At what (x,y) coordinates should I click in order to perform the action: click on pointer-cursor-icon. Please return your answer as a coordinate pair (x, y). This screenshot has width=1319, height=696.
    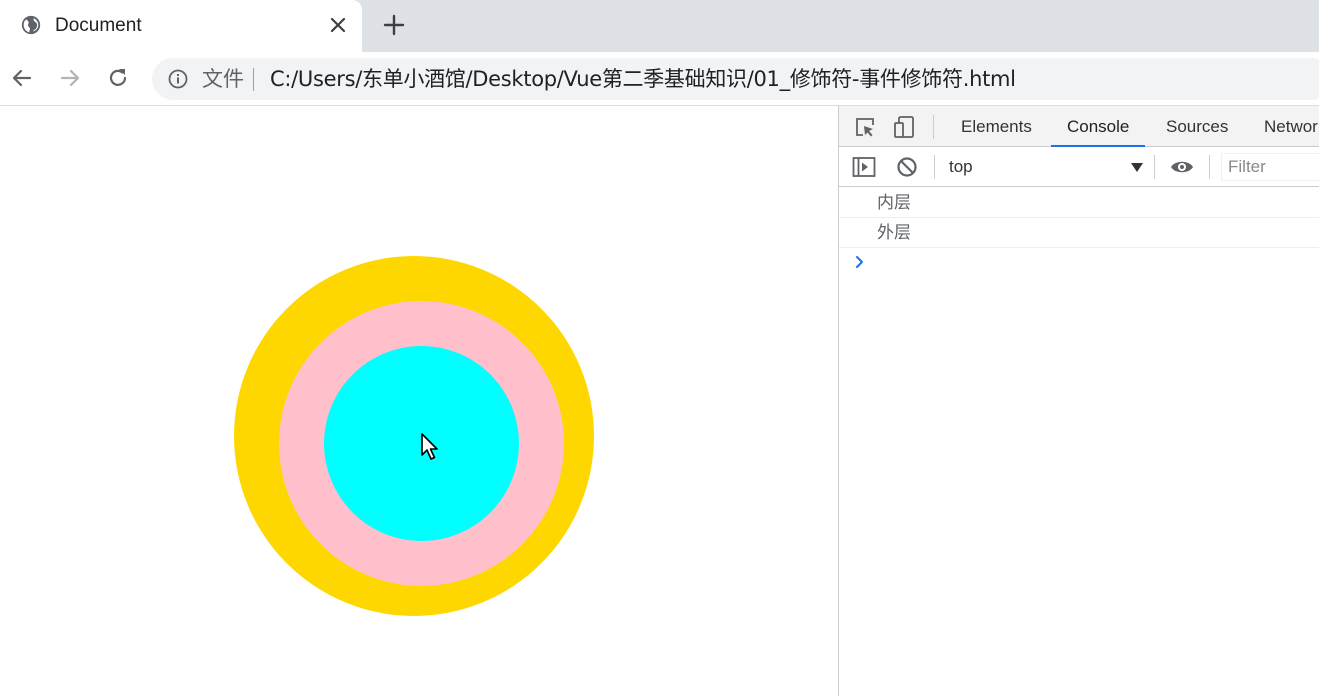
    Looking at the image, I should click on (429, 446).